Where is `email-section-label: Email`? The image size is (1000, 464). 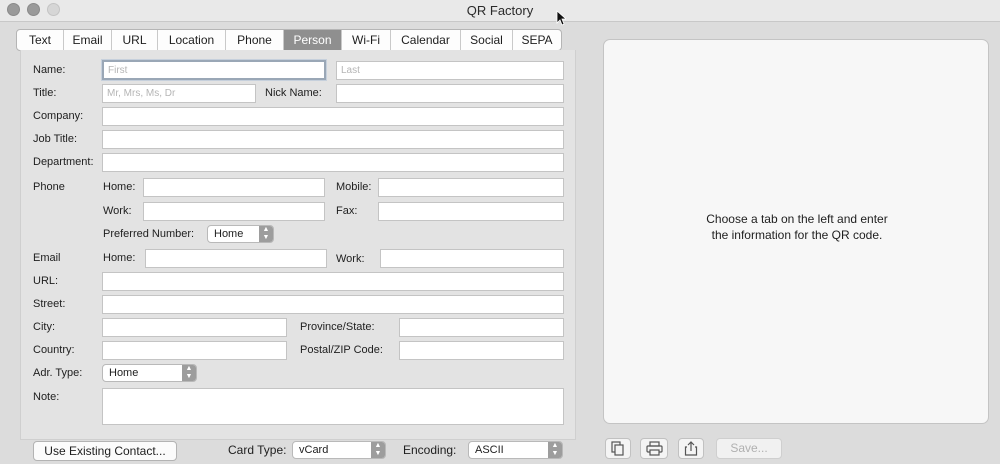
email-section-label: Email is located at coordinates (47, 258).